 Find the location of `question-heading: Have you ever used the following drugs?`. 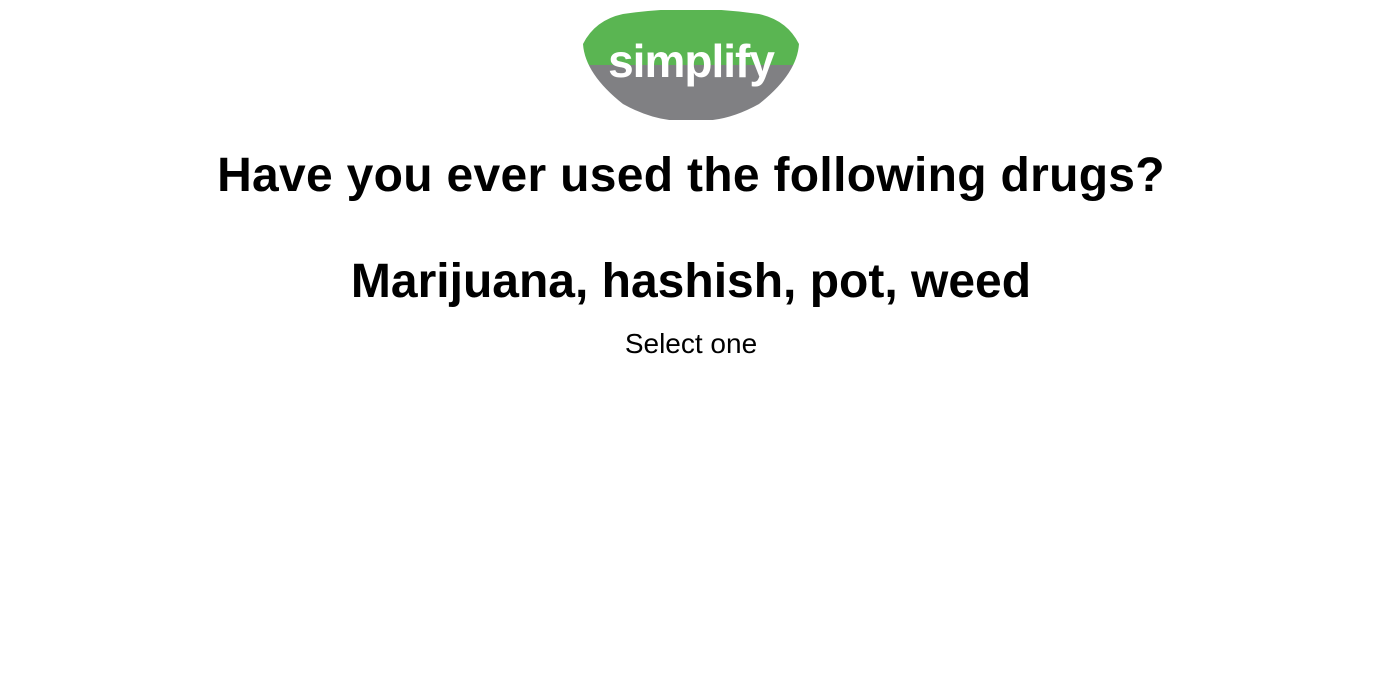

question-heading: Have you ever used the following drugs? is located at coordinates (691, 175).